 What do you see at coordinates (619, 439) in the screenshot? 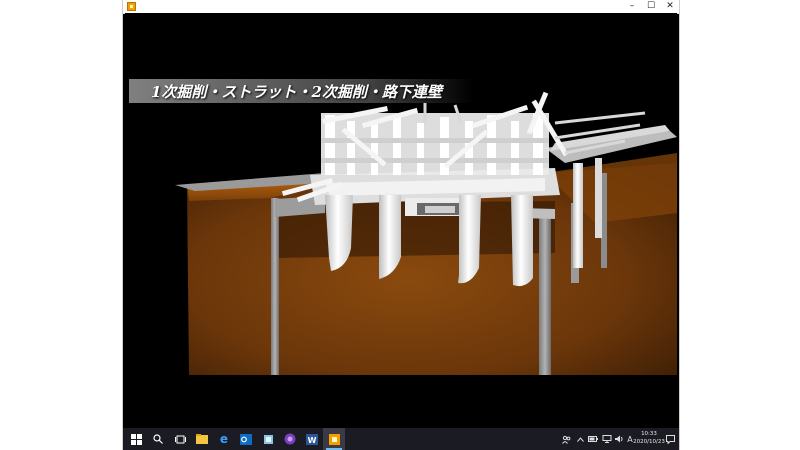
I see `volume-icon` at bounding box center [619, 439].